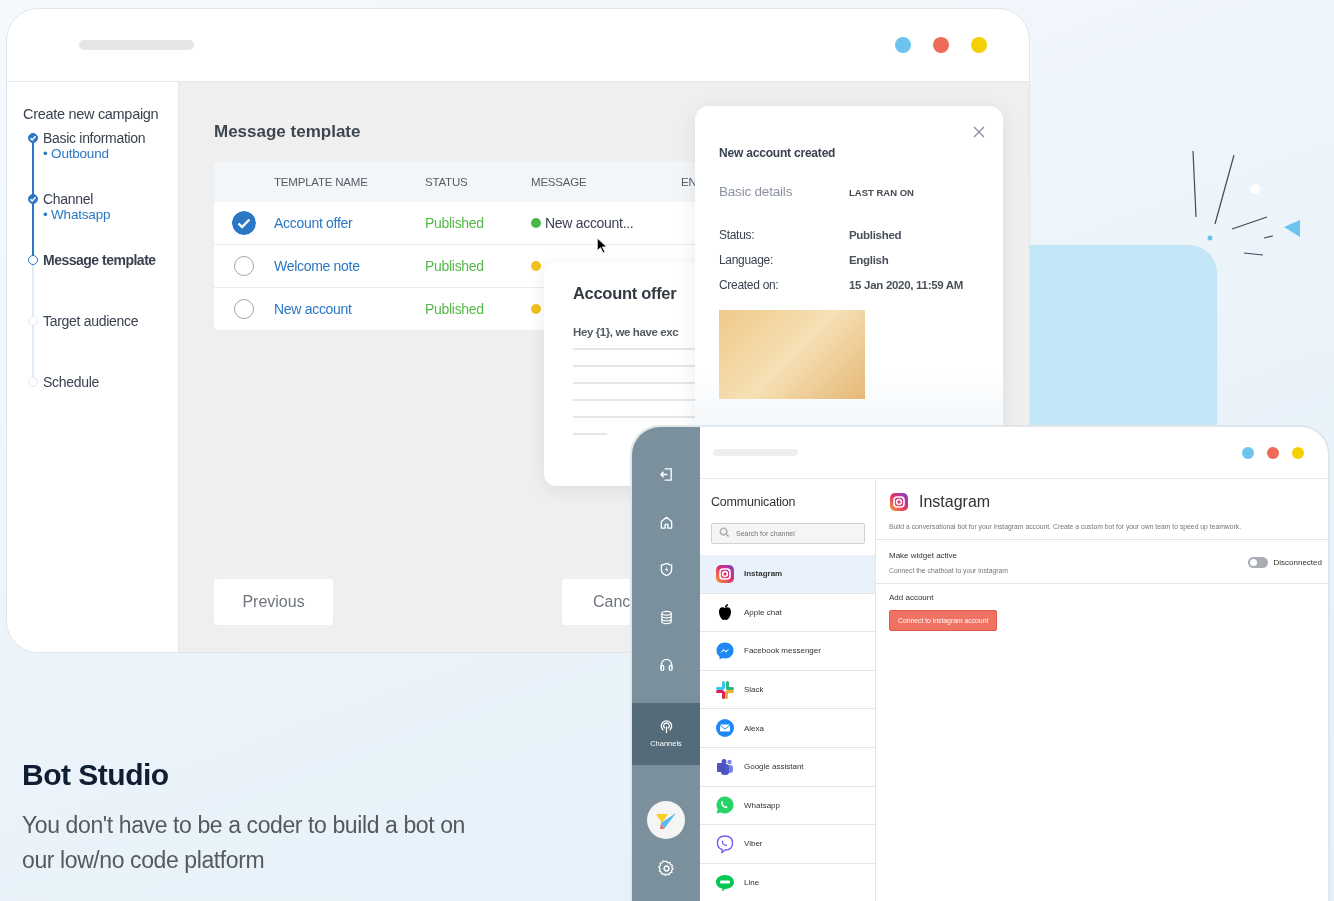  I want to click on field-label: Status:, so click(737, 235).